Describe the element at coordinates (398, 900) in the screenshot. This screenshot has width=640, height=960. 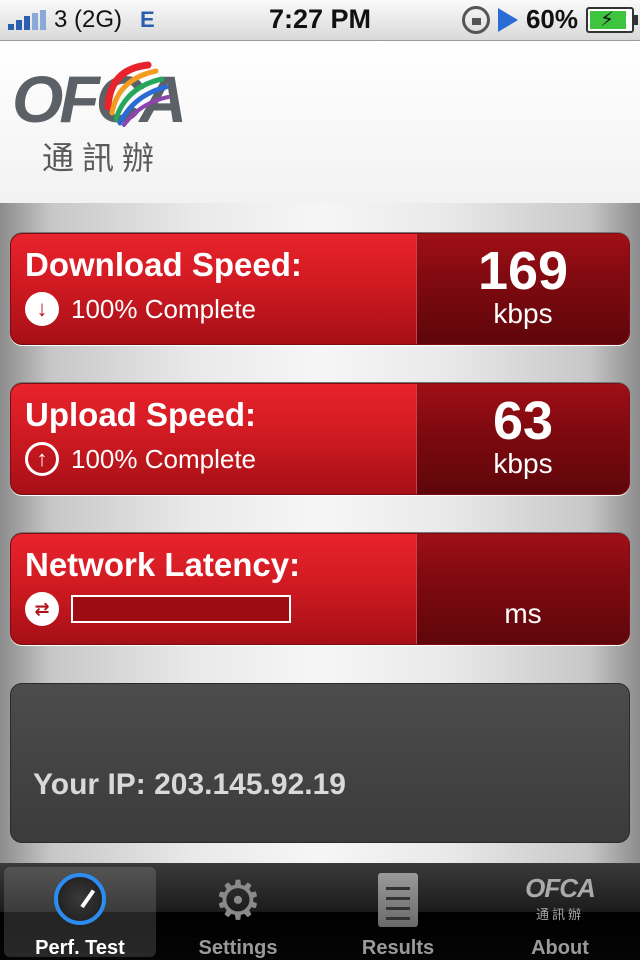
I see `document-icon` at that location.